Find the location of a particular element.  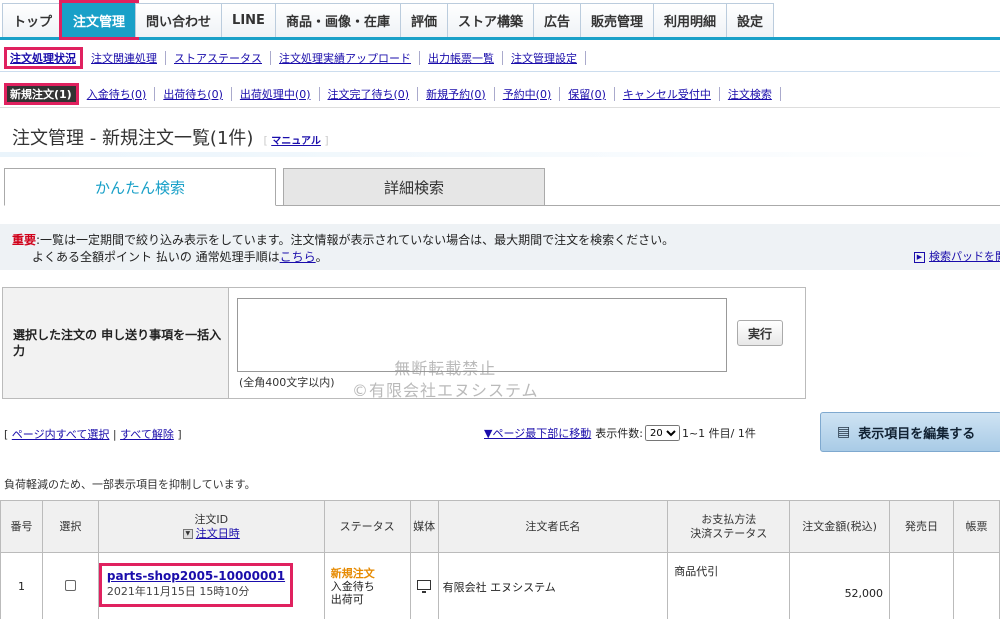

status-shipping-in-progress: 出荷処理中(0) is located at coordinates (276, 93).